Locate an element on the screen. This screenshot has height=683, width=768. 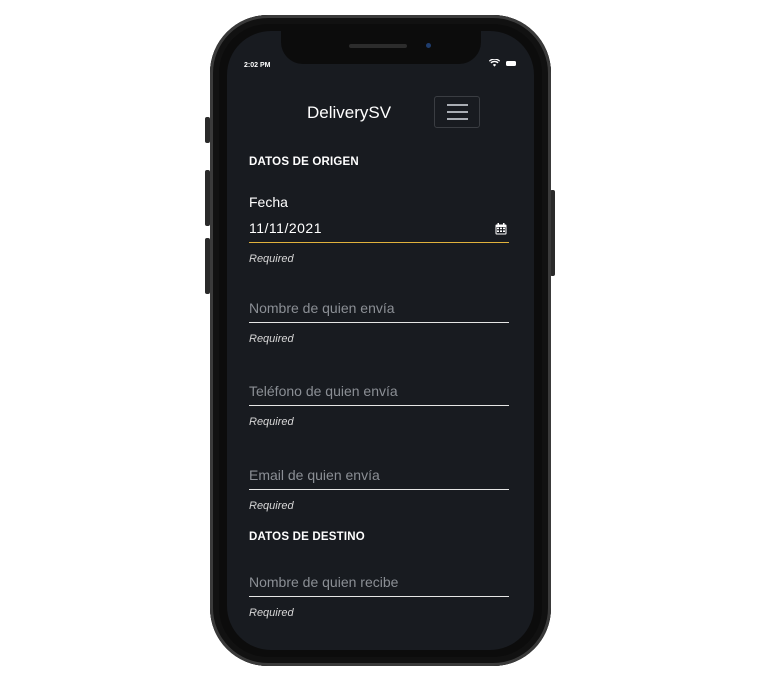
sender-phone-placeholder: Teléfono de quien envía is located at coordinates (323, 391).